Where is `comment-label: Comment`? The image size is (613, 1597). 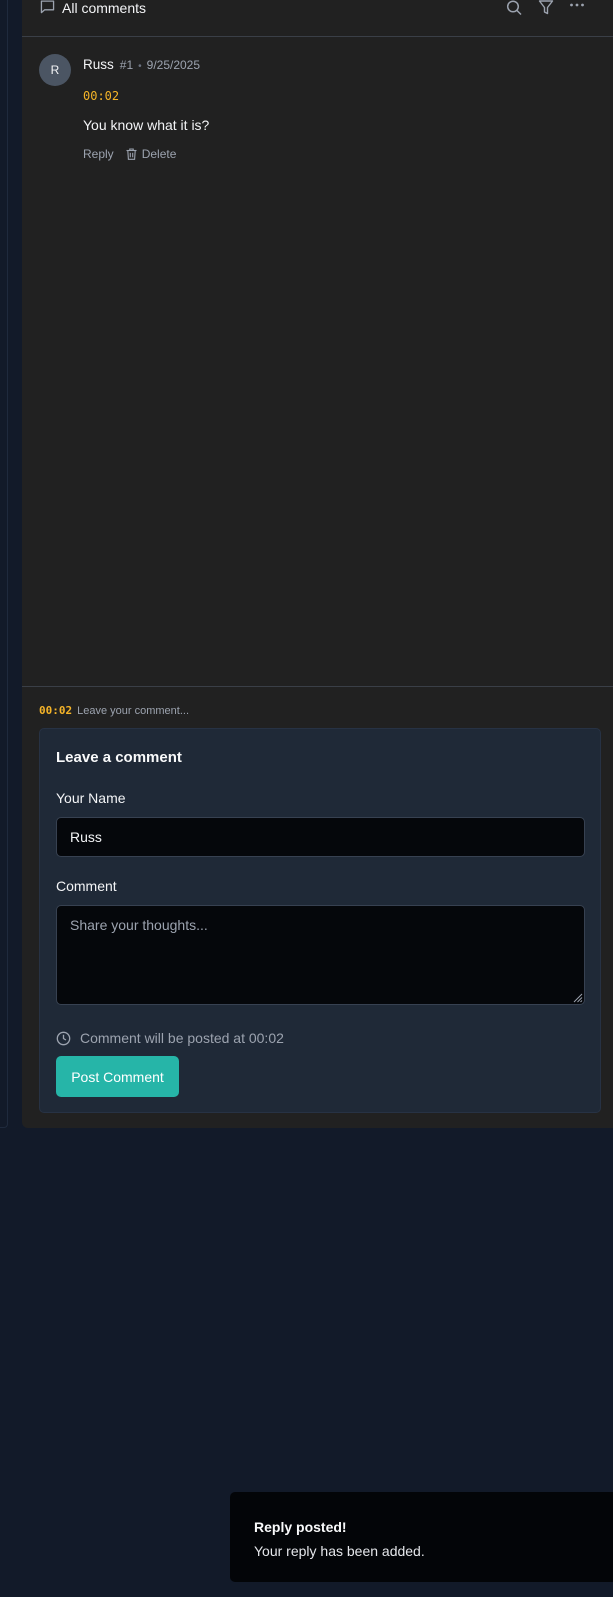
comment-label: Comment is located at coordinates (86, 886).